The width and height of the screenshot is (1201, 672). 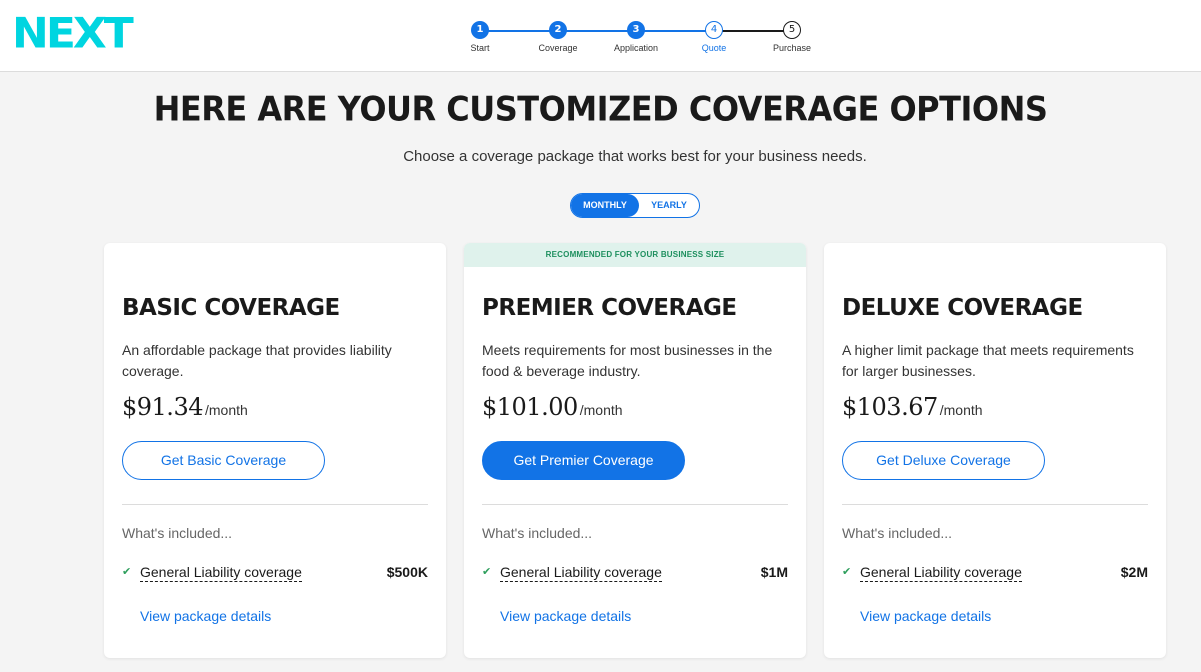 I want to click on plan-price-row: $101.00/month, so click(x=552, y=407).